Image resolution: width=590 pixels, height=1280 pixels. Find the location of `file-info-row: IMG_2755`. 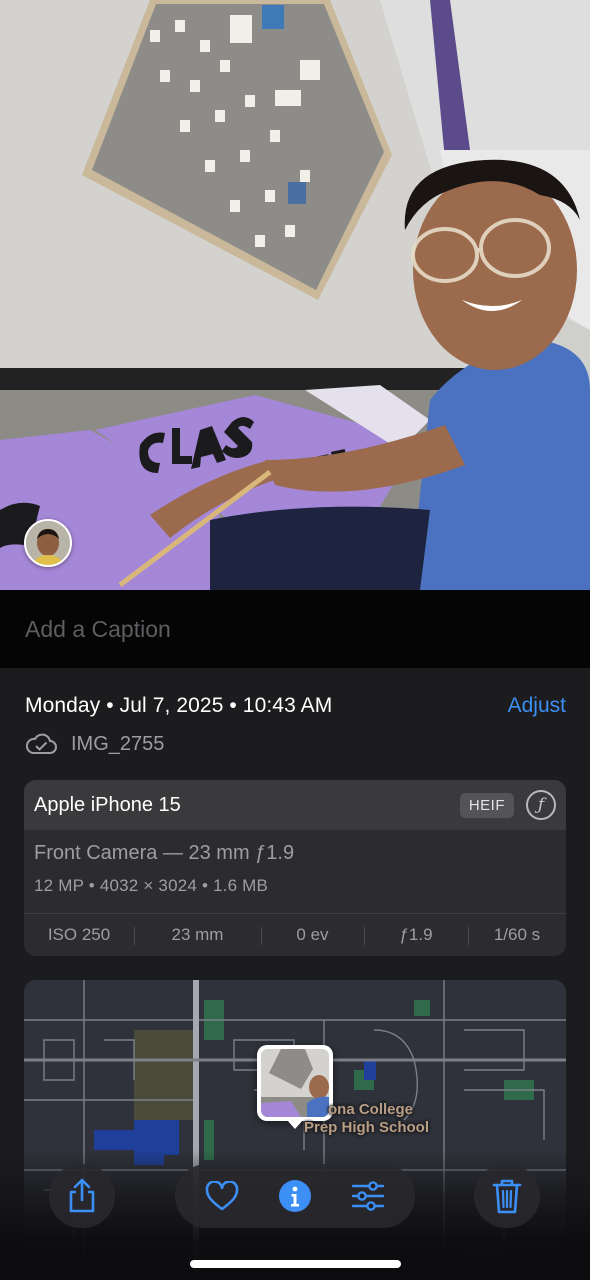

file-info-row: IMG_2755 is located at coordinates (94, 744).